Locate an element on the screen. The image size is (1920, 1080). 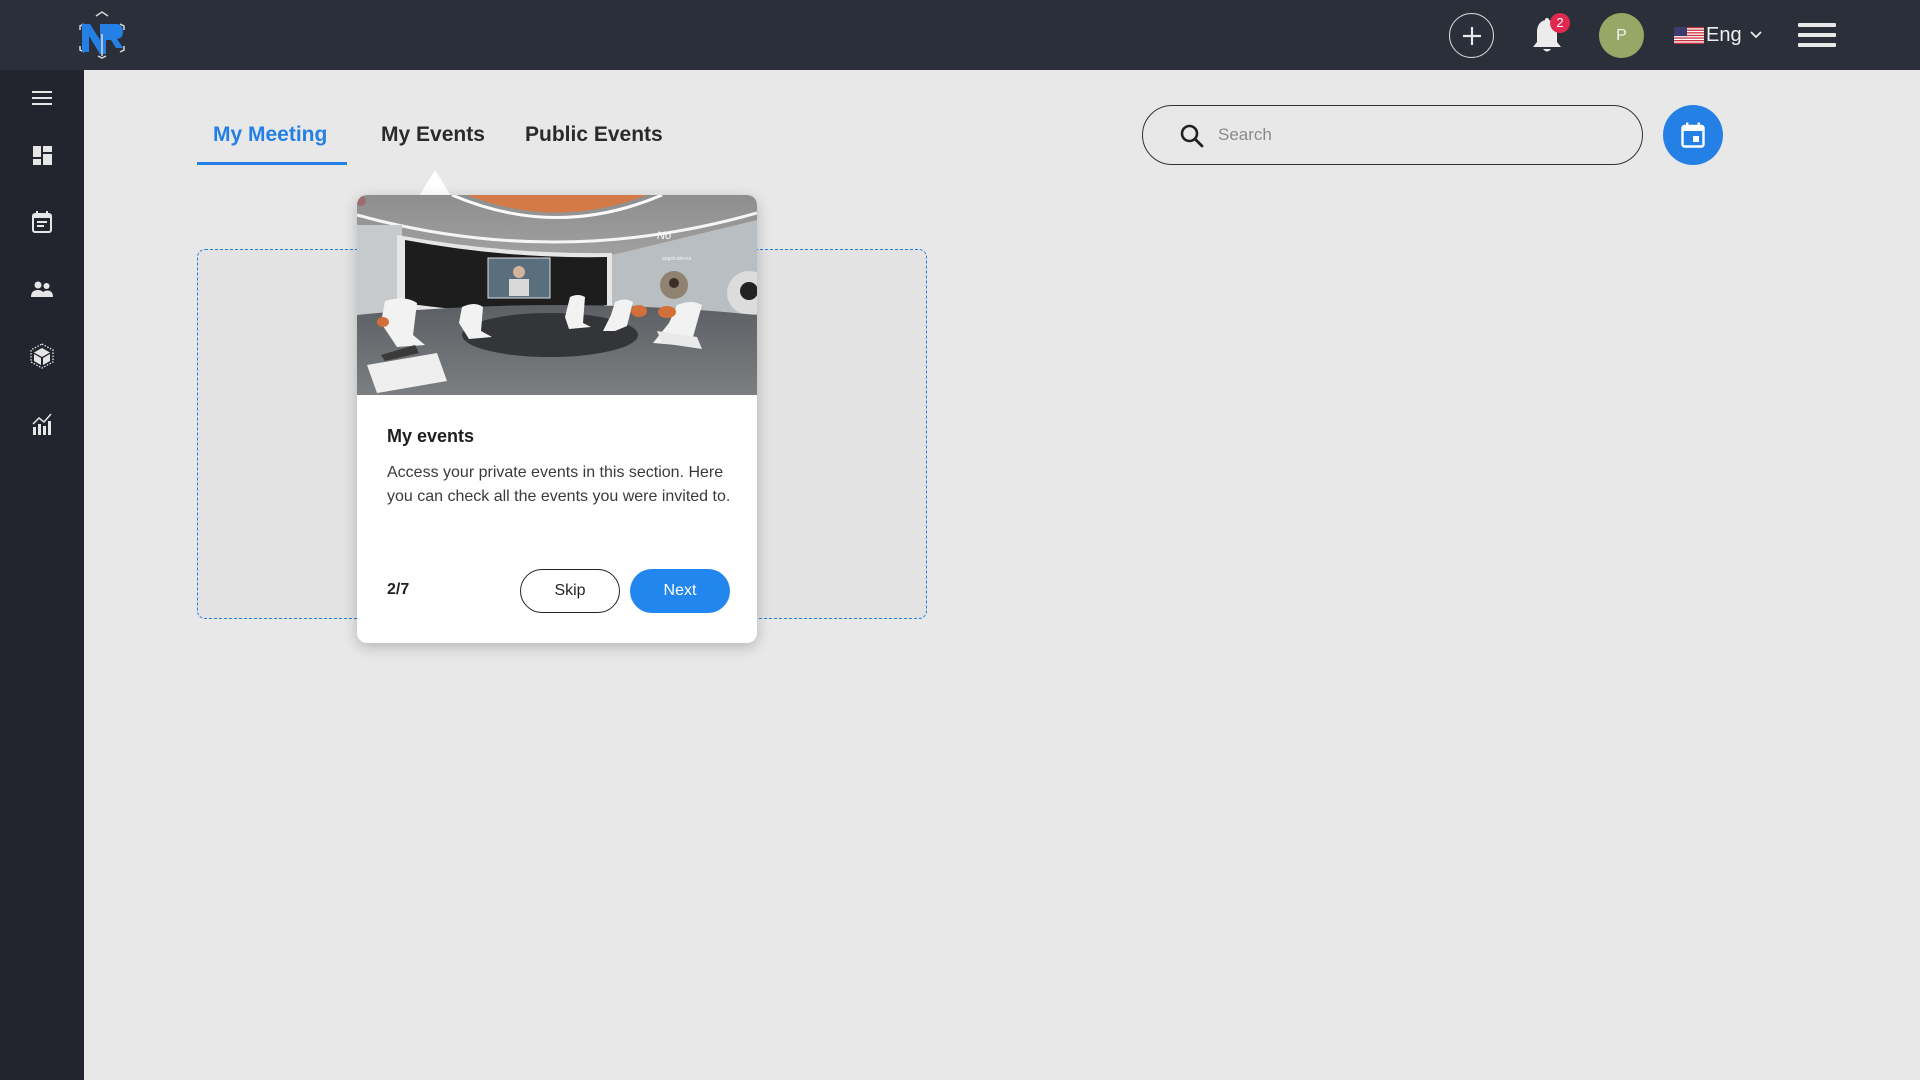
sidebar is located at coordinates (42, 575).